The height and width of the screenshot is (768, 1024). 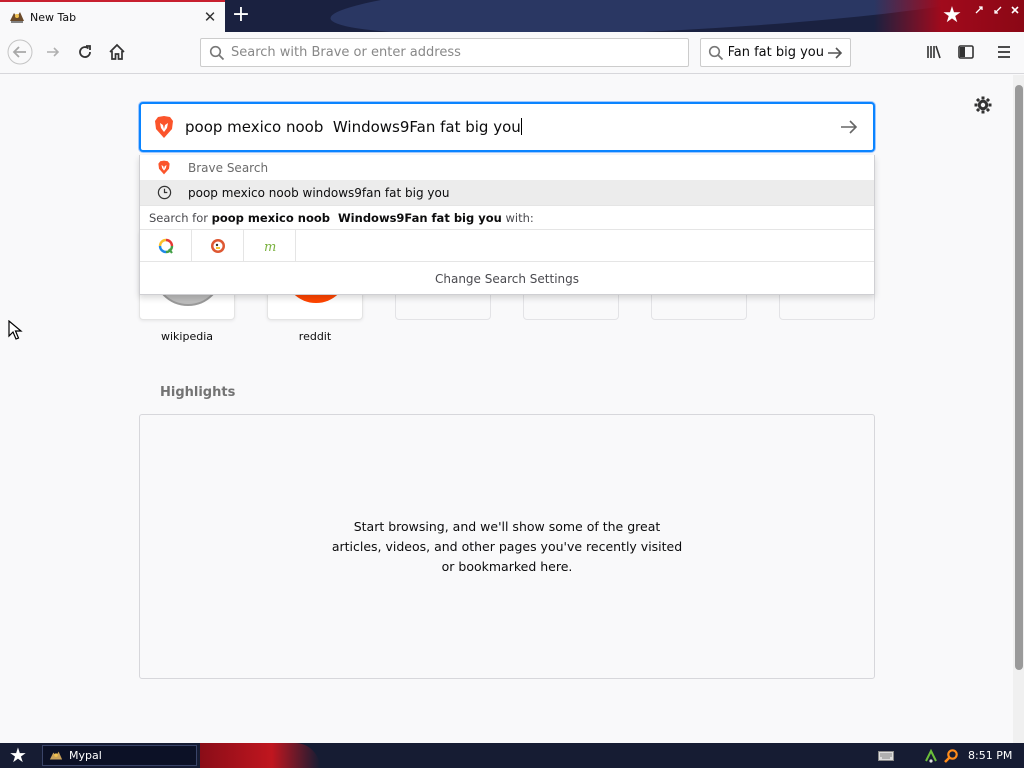 I want to click on address-bar: Search with Brave or enter address, so click(x=444, y=52).